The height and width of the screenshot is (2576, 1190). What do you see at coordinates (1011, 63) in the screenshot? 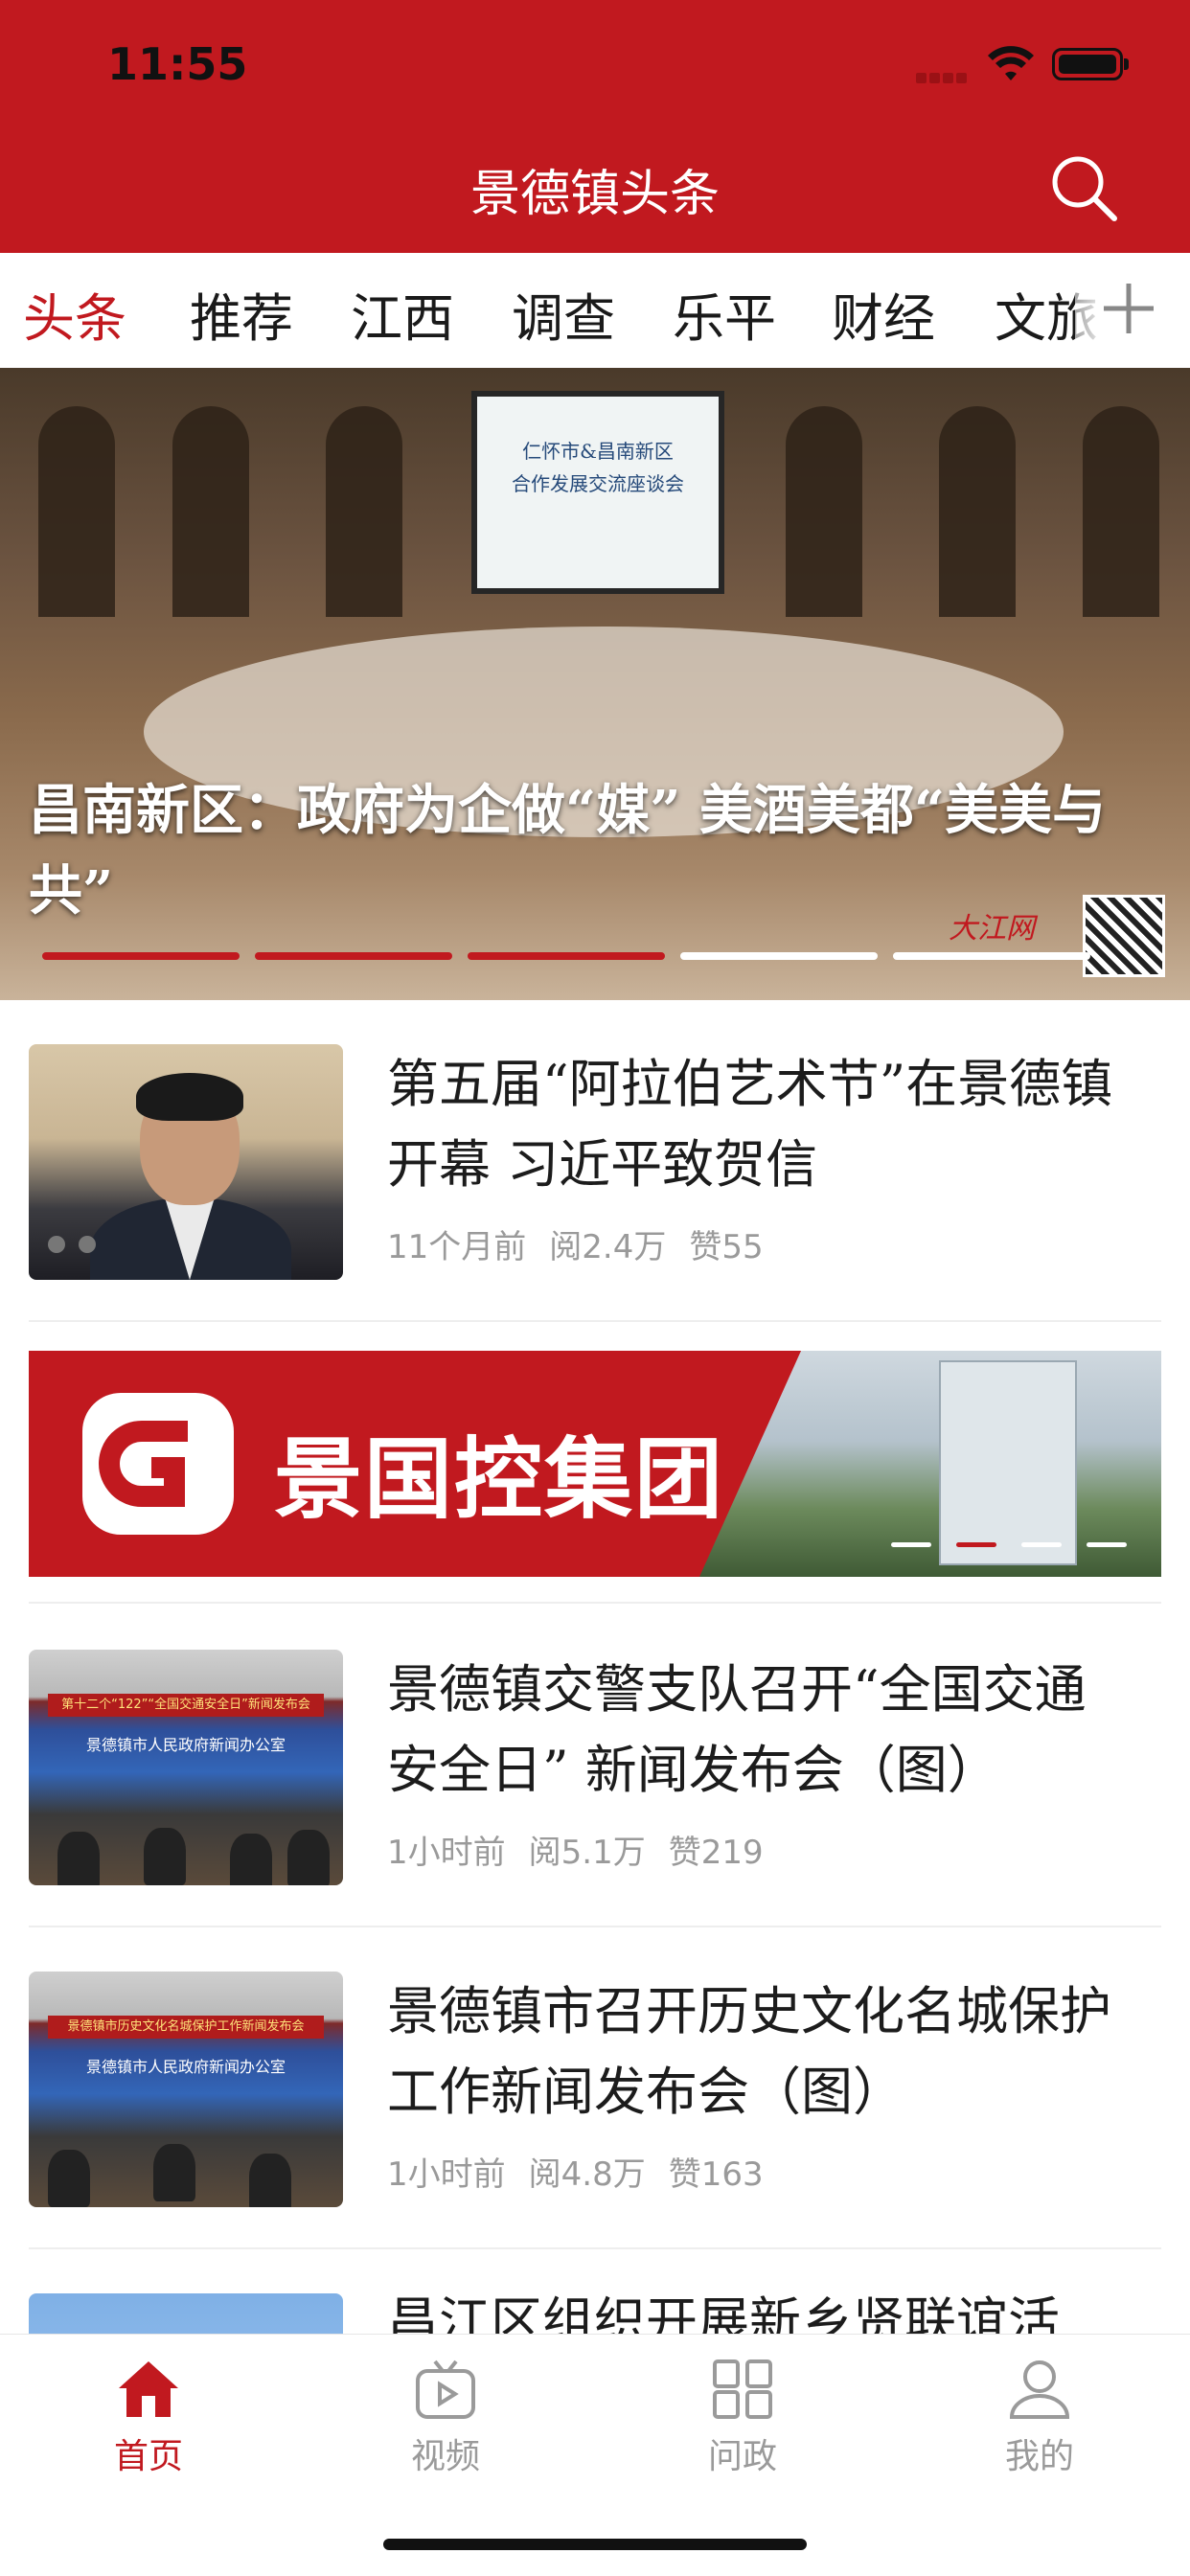
I see `wifi-icon` at bounding box center [1011, 63].